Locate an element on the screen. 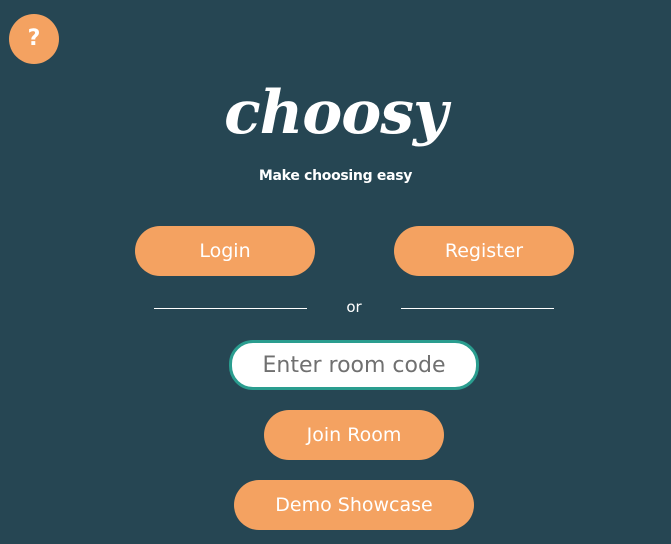 This screenshot has width=671, height=544. demo-showcase-button: Demo Showcase is located at coordinates (354, 505).